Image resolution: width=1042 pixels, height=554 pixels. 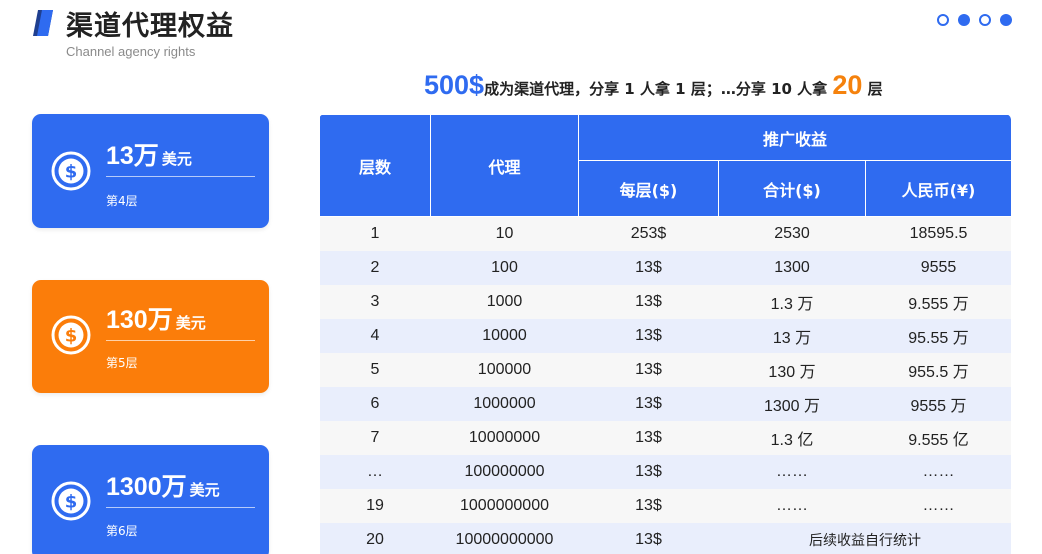 What do you see at coordinates (504, 437) in the screenshot?
I see `cell-agents: 10000000` at bounding box center [504, 437].